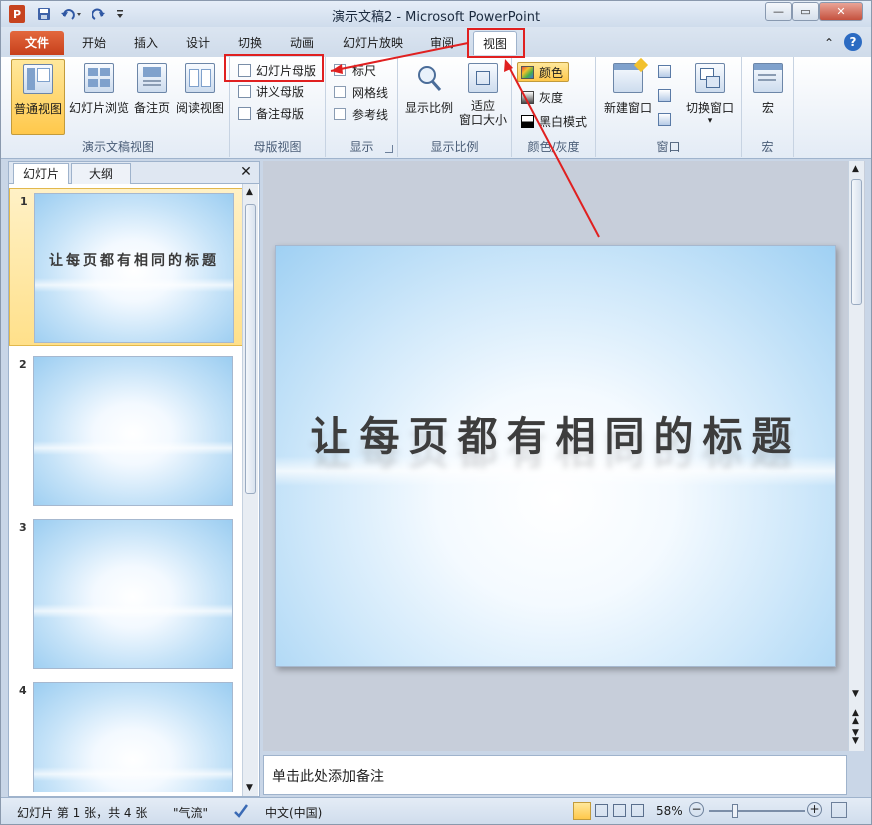 The height and width of the screenshot is (825, 872). Describe the element at coordinates (442, 43) in the screenshot. I see `tab-review: 审阅` at that location.